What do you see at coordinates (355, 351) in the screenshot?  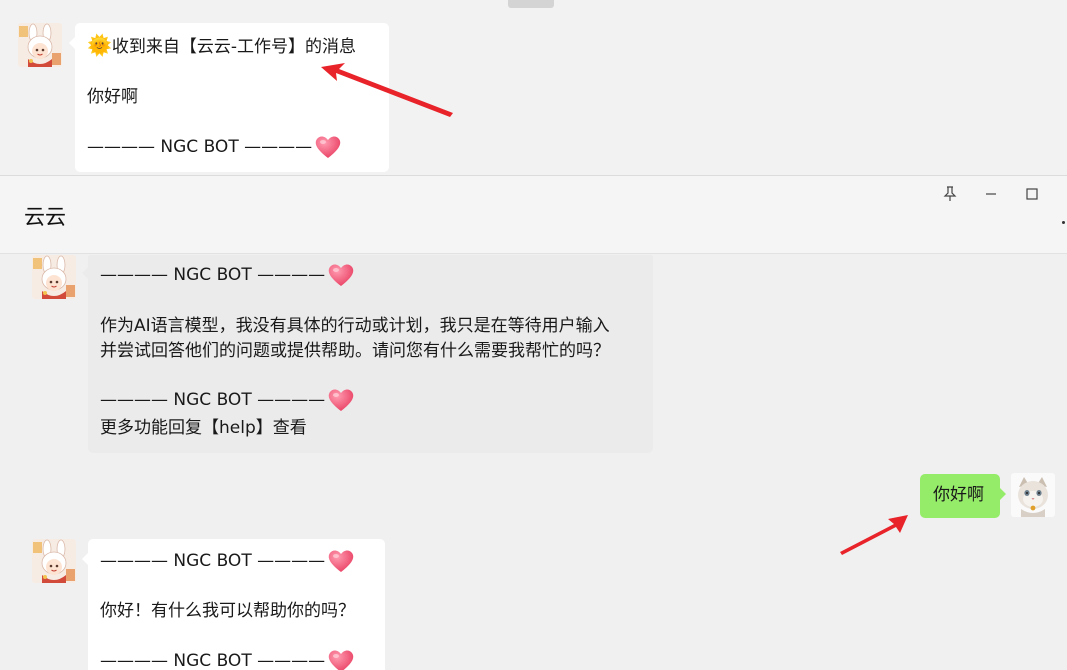 I see `message-text-line-2: 并尝试回答他们的问题或提供帮助。请问您有什么需要我帮忙的吗？` at bounding box center [355, 351].